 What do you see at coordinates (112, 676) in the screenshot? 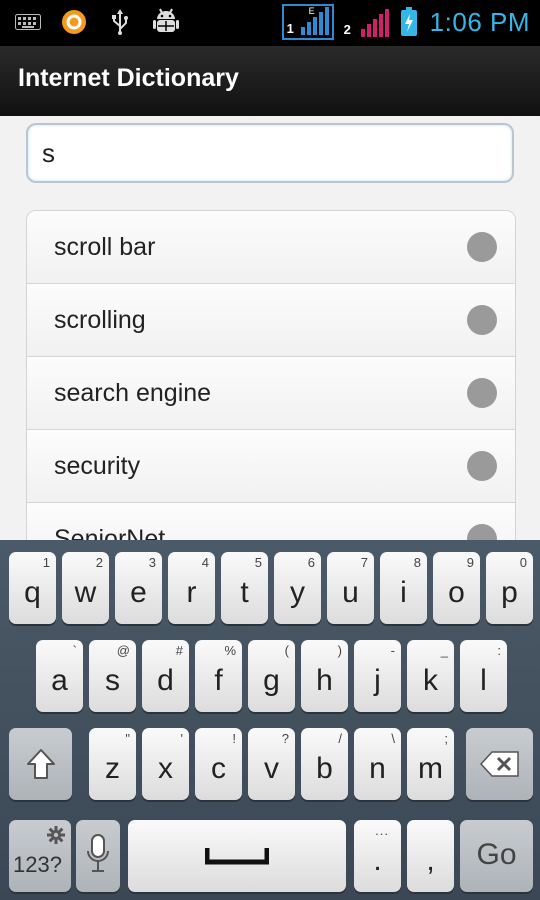
I see `key-s: @ s` at bounding box center [112, 676].